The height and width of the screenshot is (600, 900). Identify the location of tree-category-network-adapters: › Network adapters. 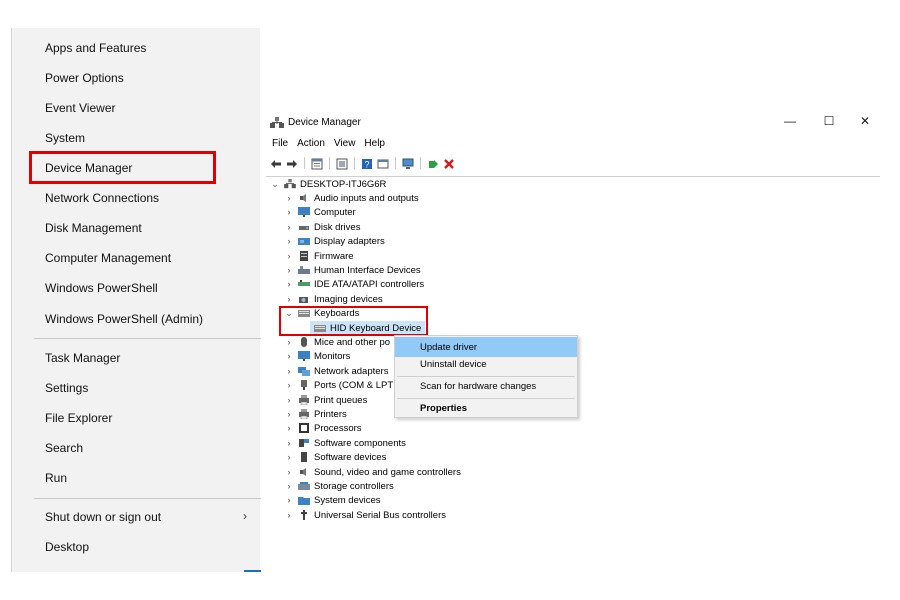
(336, 371).